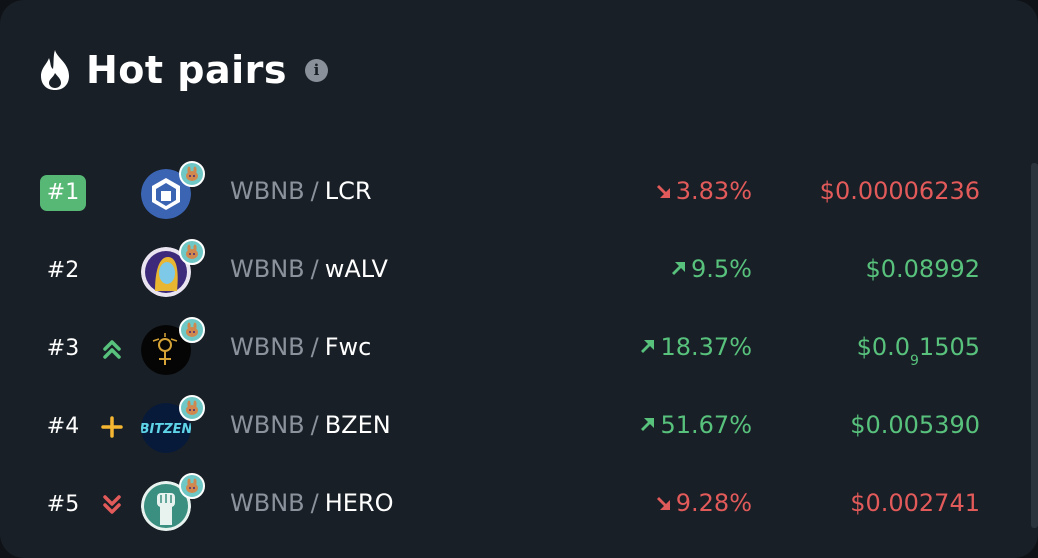 This screenshot has width=1038, height=558. What do you see at coordinates (348, 347) in the screenshot?
I see `quote-token: Fwc` at bounding box center [348, 347].